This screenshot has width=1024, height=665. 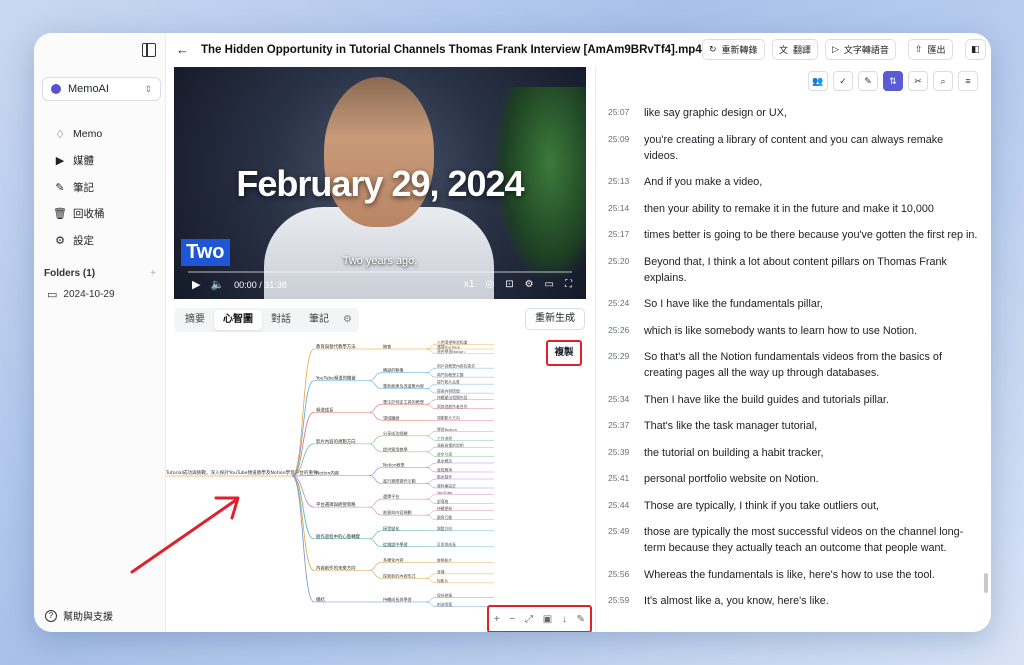 I want to click on segment-timestamp: 25:09, so click(x=626, y=148).